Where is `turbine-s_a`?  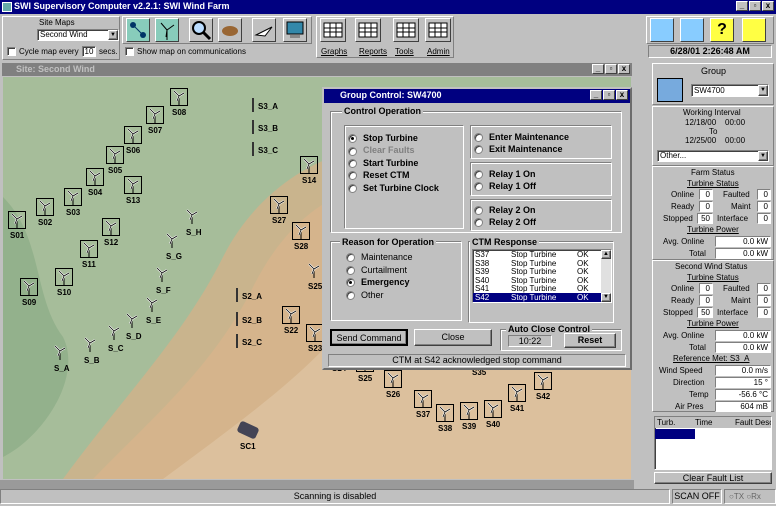
turbine-s_a is located at coordinates (61, 353).